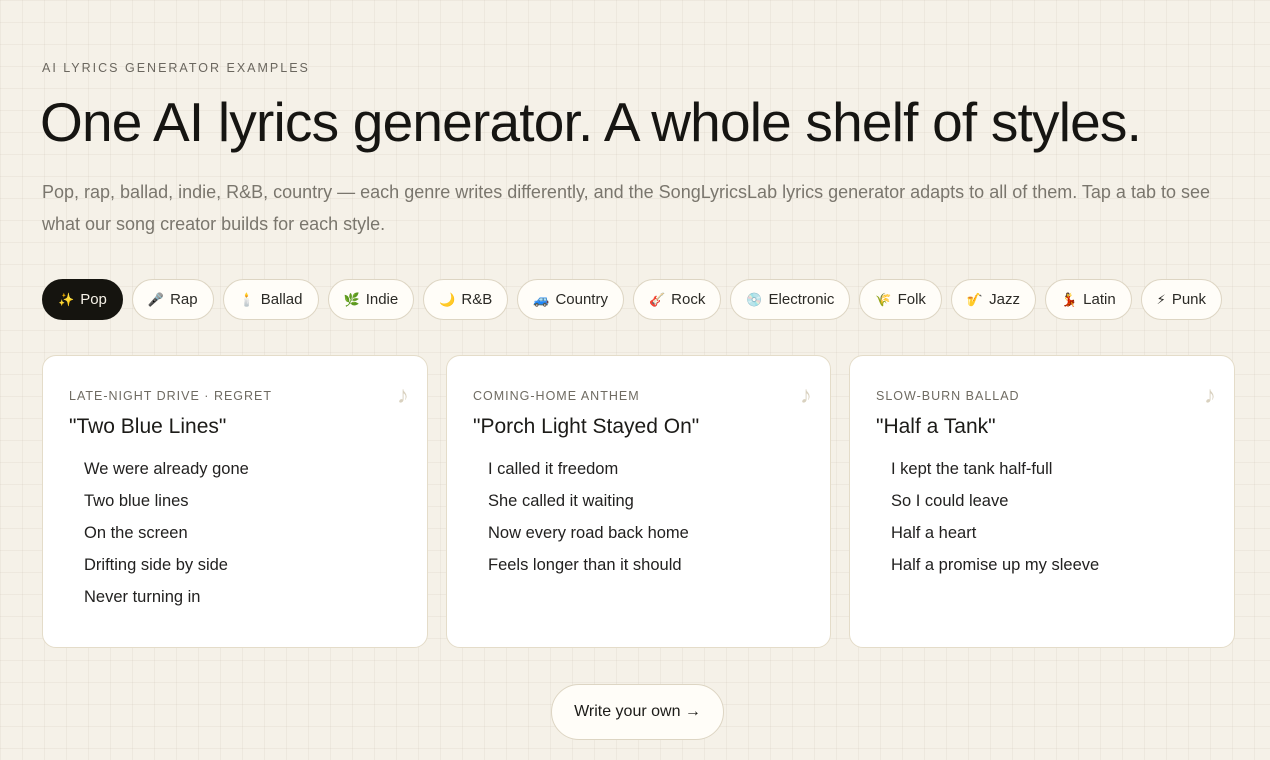 The width and height of the screenshot is (1270, 760). Describe the element at coordinates (281, 299) in the screenshot. I see `tab-label: Ballad` at that location.